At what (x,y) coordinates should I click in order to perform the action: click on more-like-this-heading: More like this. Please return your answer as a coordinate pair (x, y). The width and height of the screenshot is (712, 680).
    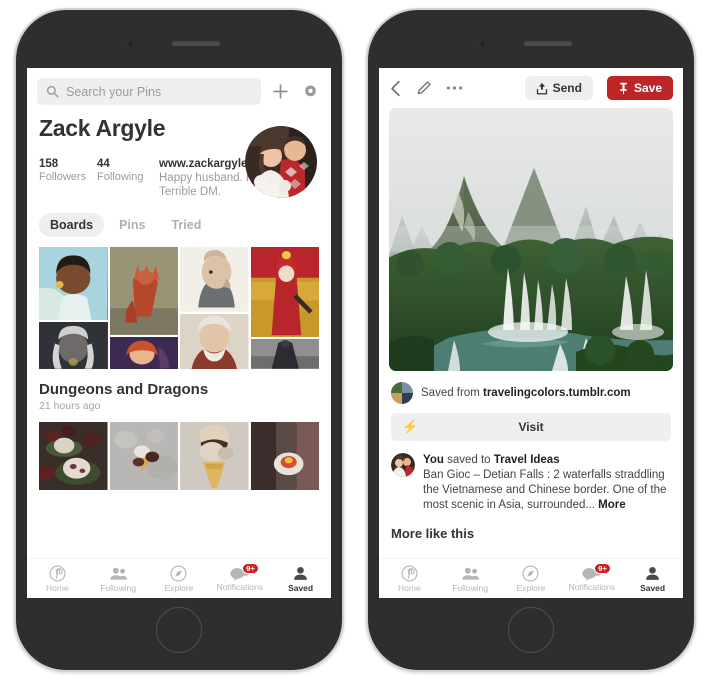
    Looking at the image, I should click on (433, 533).